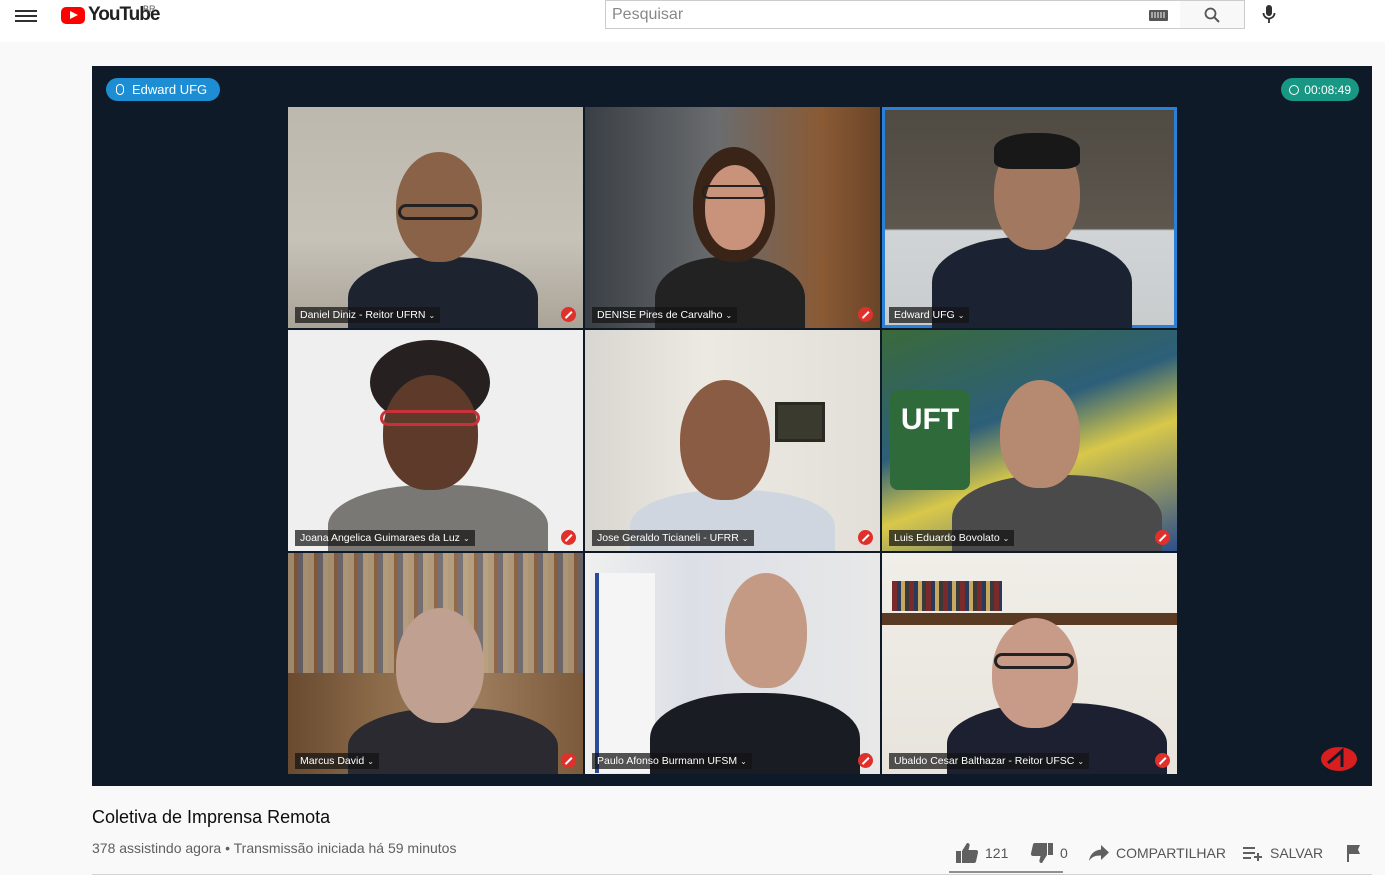  I want to click on participant-name: DENISE Pires de Carvalho ⌄, so click(665, 315).